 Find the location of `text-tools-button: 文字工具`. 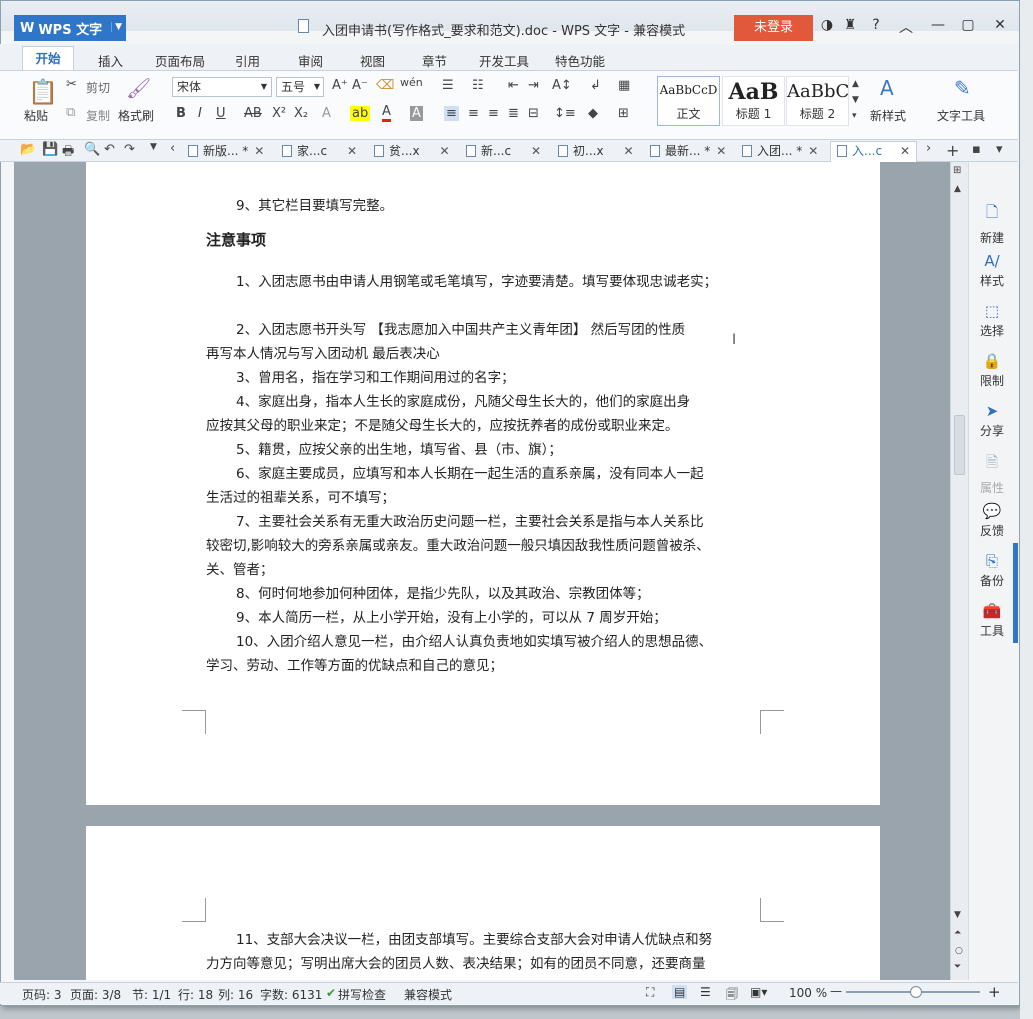

text-tools-button: 文字工具 is located at coordinates (961, 115).